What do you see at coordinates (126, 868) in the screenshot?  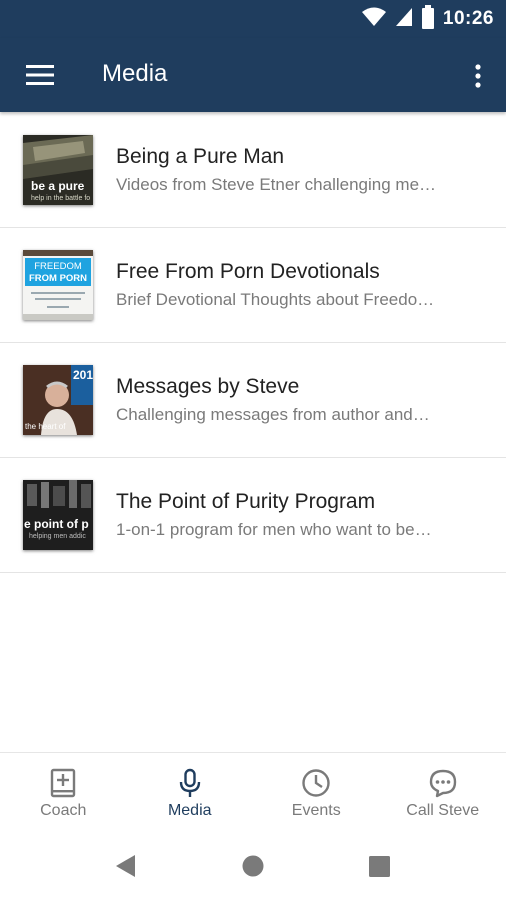 I see `back-icon` at bounding box center [126, 868].